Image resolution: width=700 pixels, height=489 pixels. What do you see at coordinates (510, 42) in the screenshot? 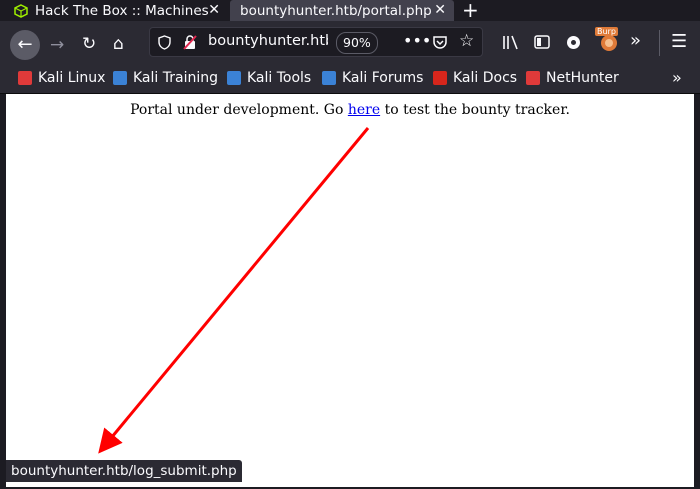
I see `library-icon` at bounding box center [510, 42].